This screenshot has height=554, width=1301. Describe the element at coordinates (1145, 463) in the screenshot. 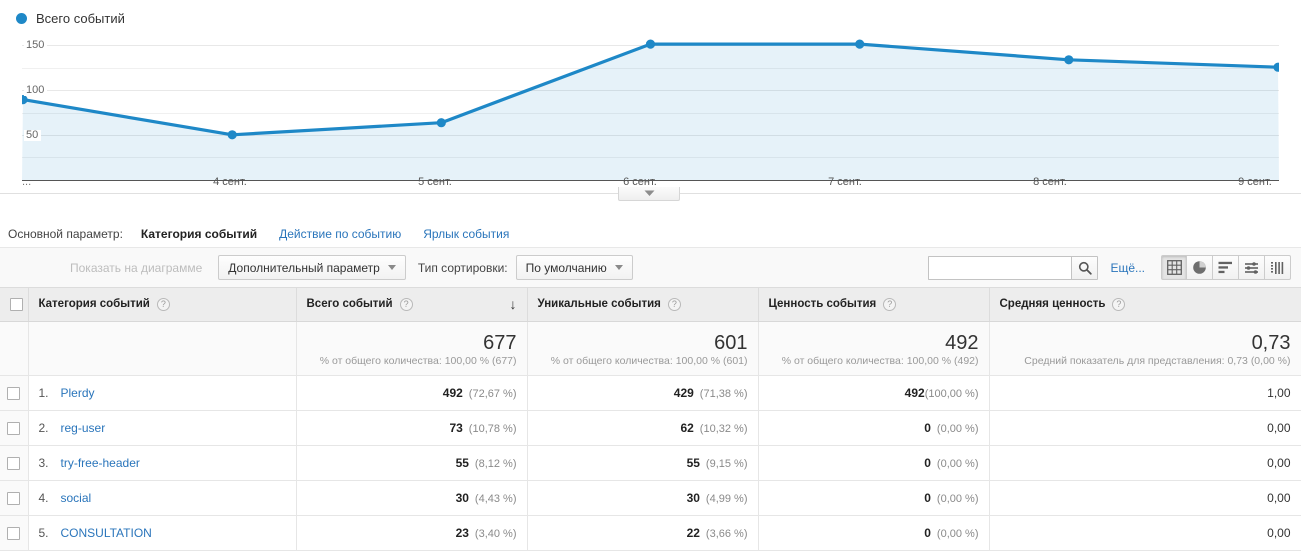

I see `row-average-value: 0,00` at that location.